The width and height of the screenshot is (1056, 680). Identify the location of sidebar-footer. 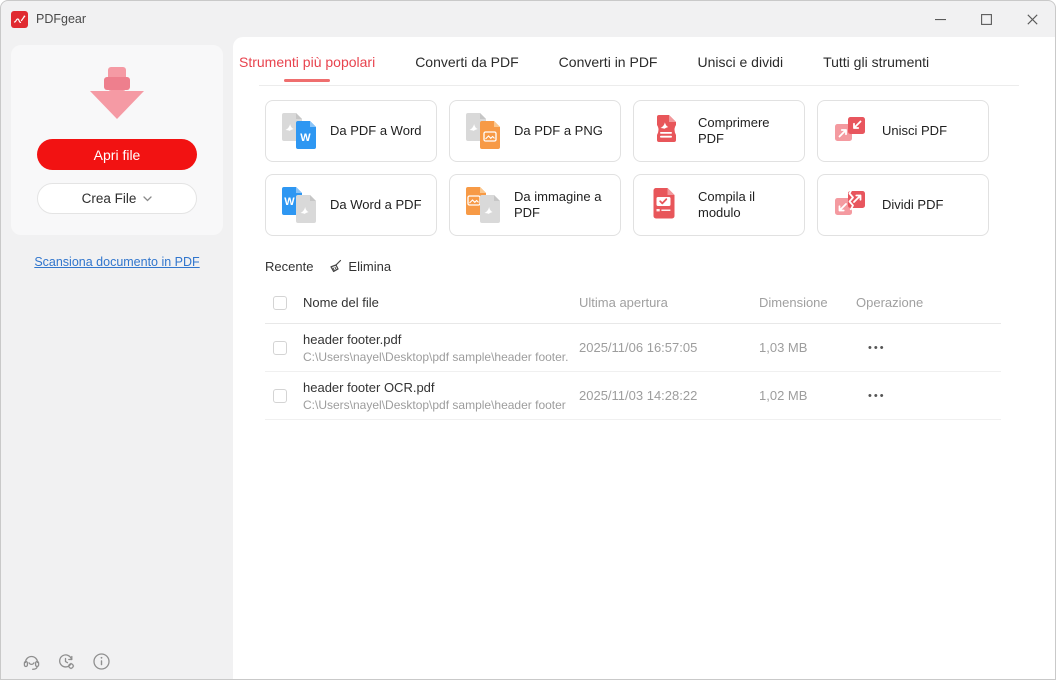
(66, 661).